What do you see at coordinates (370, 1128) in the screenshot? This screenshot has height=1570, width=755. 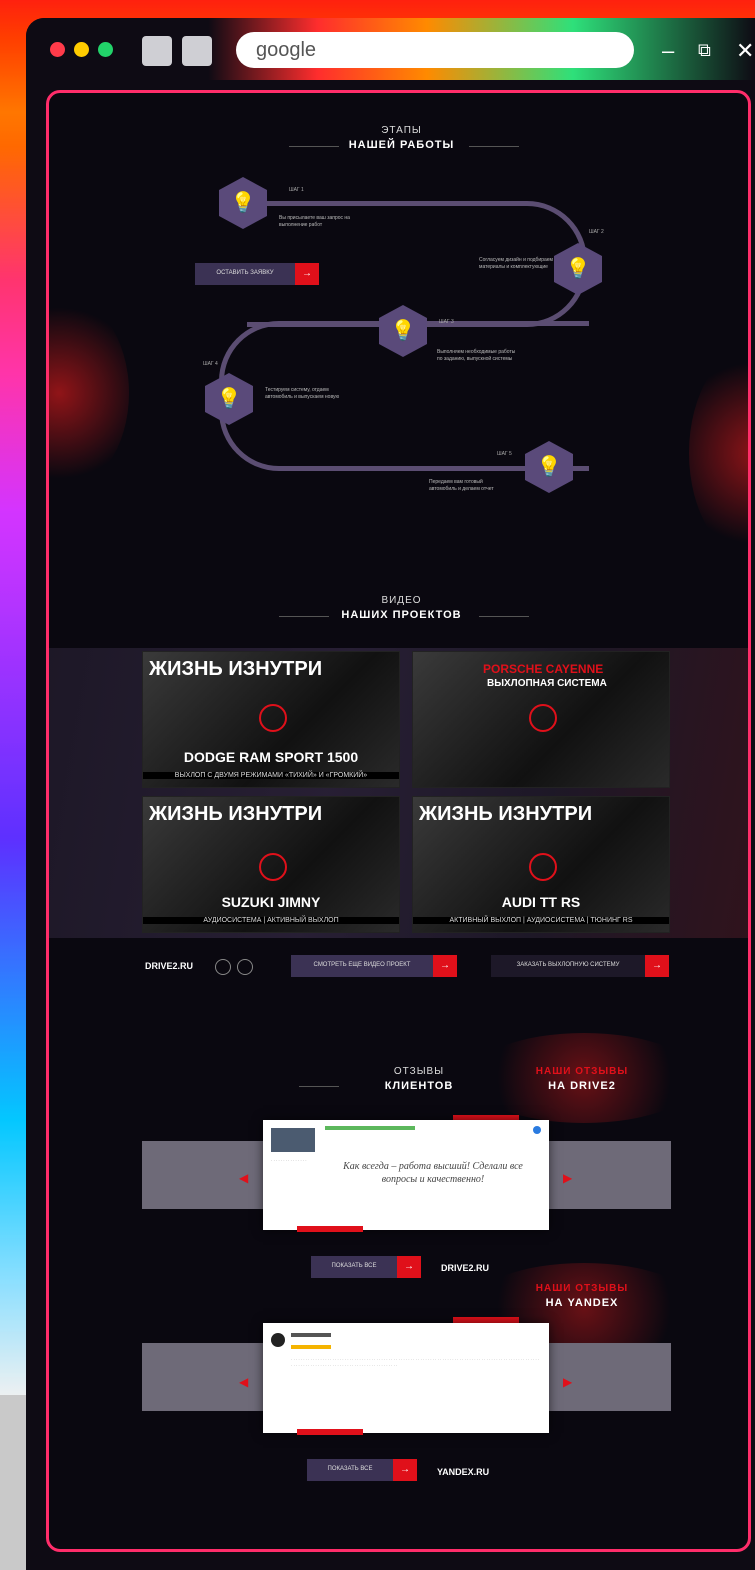 I see `review-header-bar` at bounding box center [370, 1128].